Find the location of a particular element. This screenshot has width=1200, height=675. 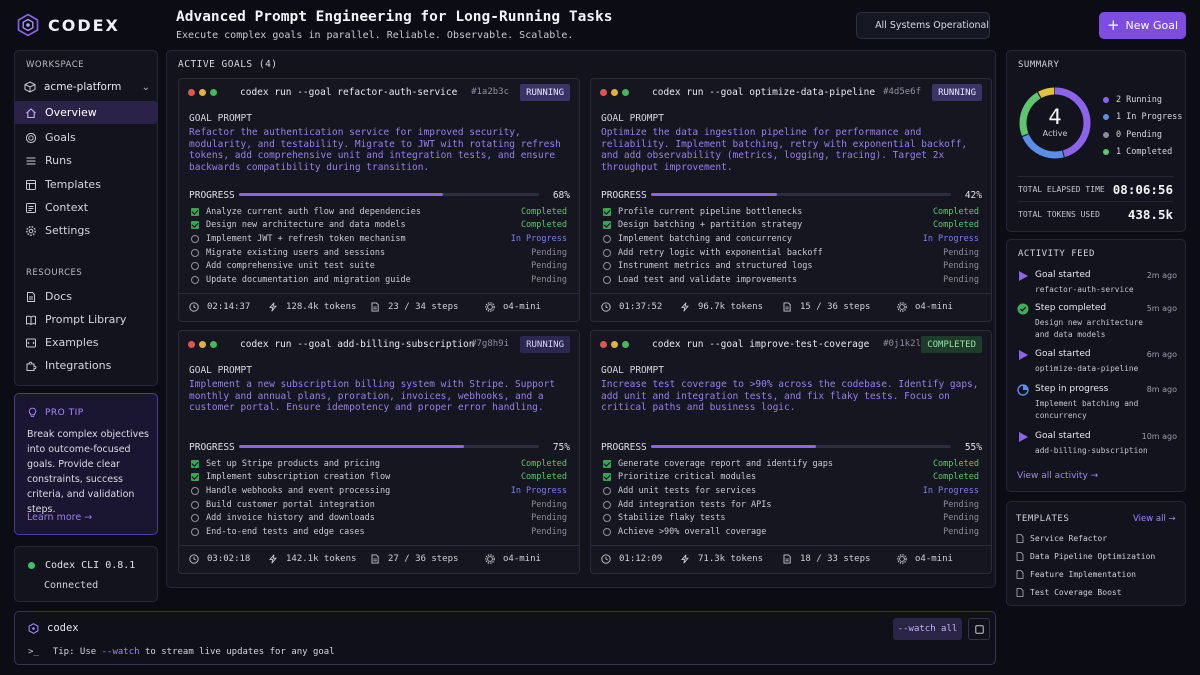

template-item: Data Pipeline Optimization is located at coordinates (1085, 556).